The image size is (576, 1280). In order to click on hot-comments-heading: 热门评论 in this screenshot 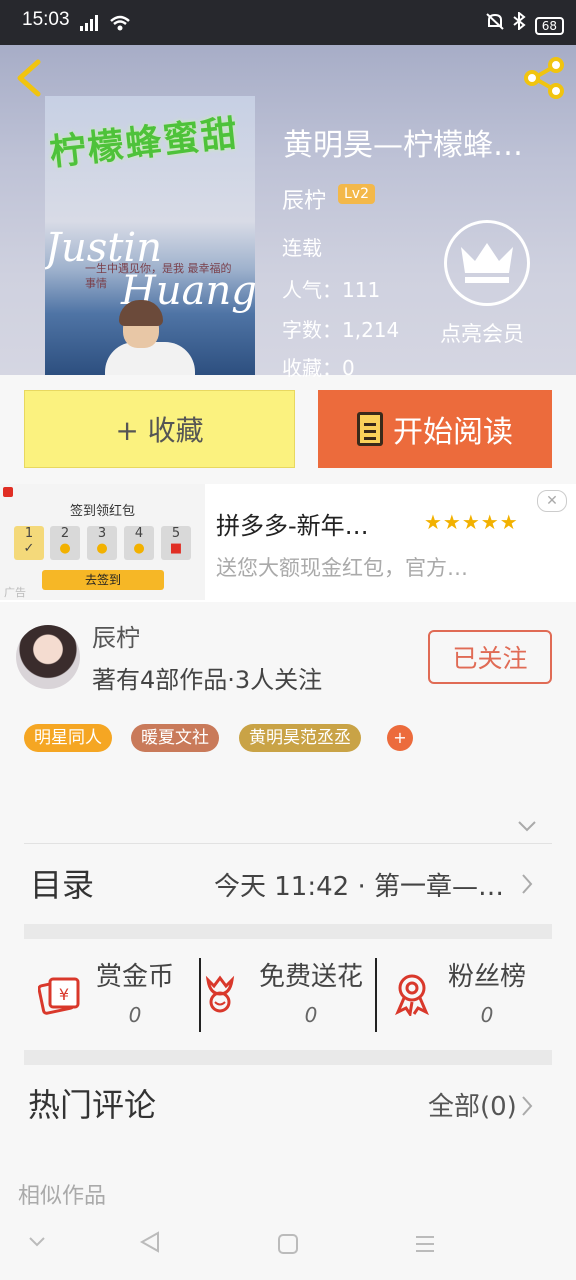, I will do `click(92, 1105)`.